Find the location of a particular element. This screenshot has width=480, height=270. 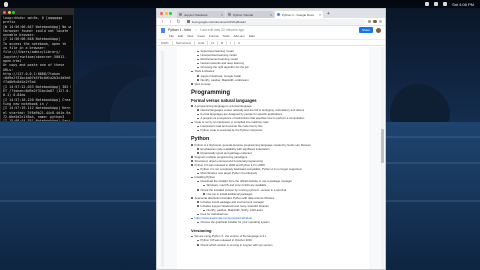

browser-tab: Jupyter Notebook × is located at coordinates (201, 14).